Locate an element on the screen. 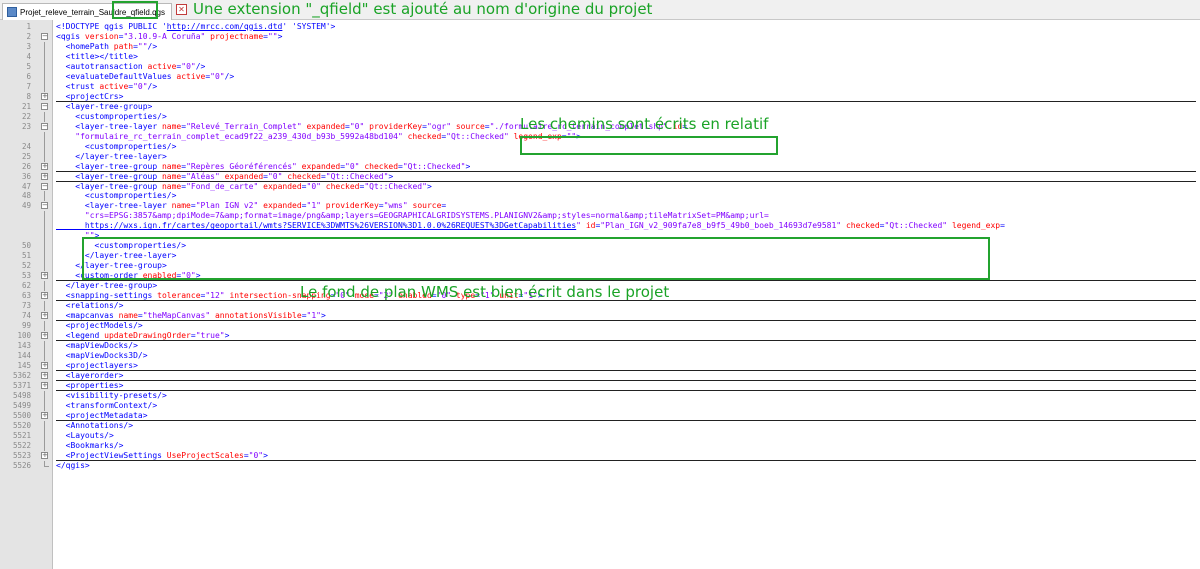  code-token: "Relevé_Terrain_Complet" is located at coordinates (244, 126).